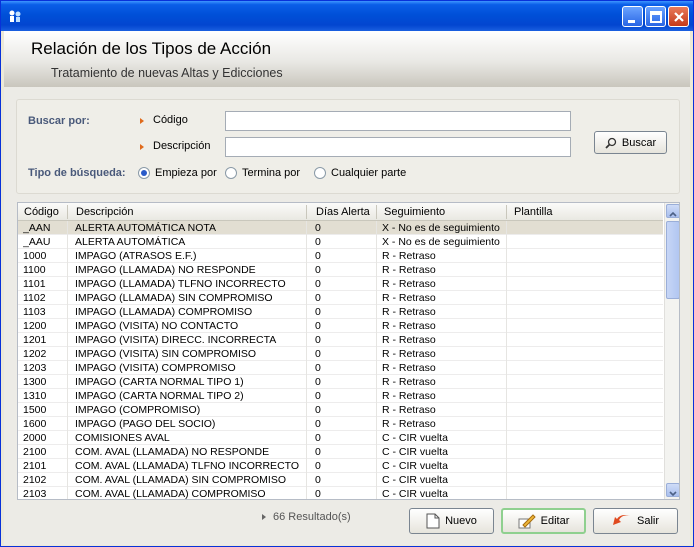 This screenshot has width=694, height=547. Describe the element at coordinates (621, 520) in the screenshot. I see `exit-arrow-icon` at that location.